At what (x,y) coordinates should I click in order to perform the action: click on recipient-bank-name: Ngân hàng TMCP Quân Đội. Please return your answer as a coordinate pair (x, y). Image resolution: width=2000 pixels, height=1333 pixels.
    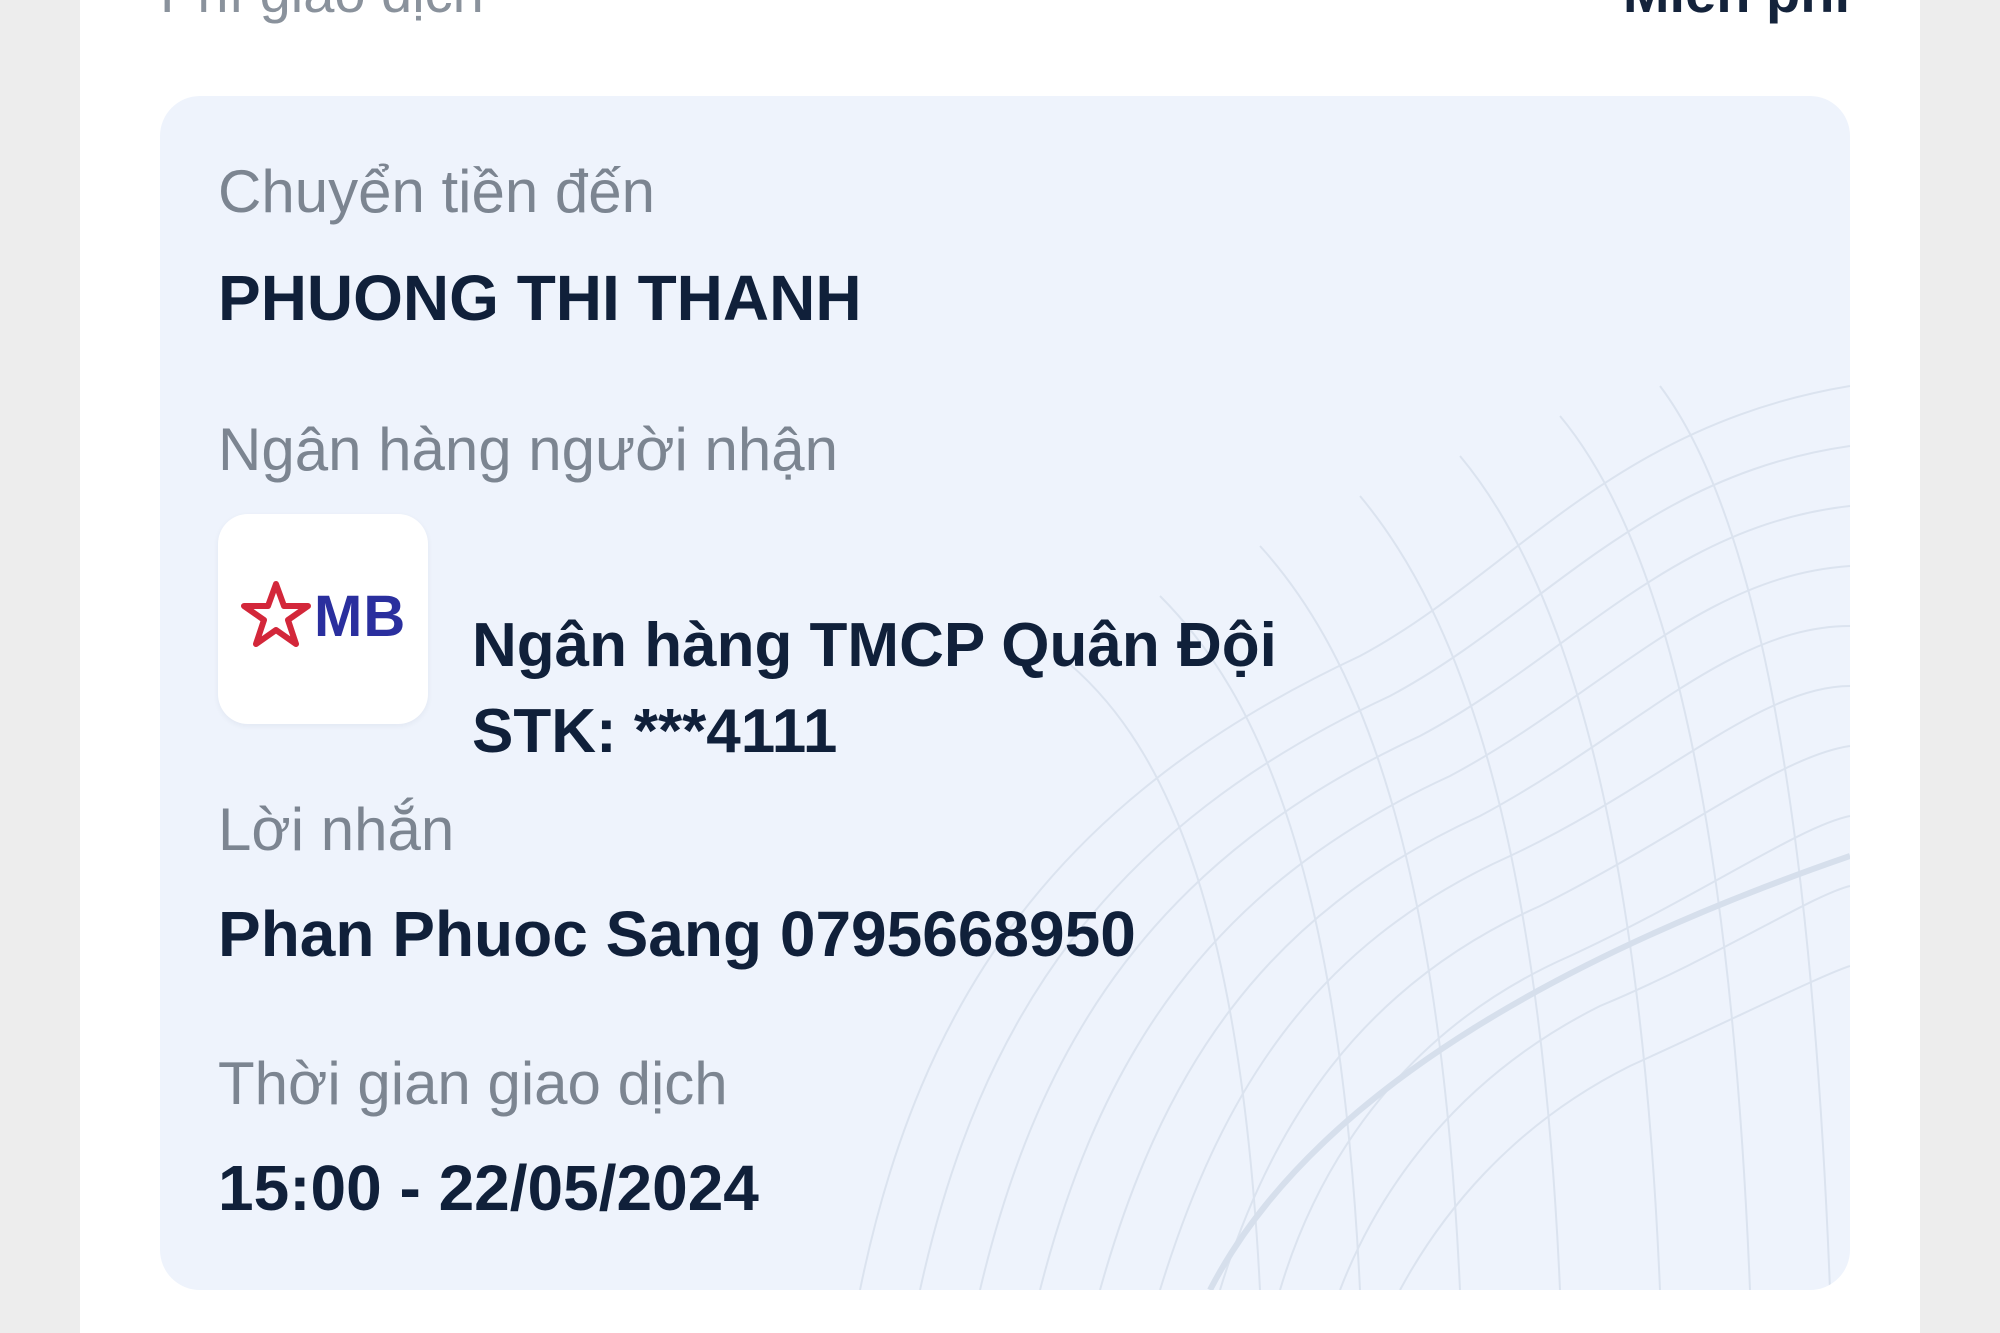
    Looking at the image, I should click on (874, 645).